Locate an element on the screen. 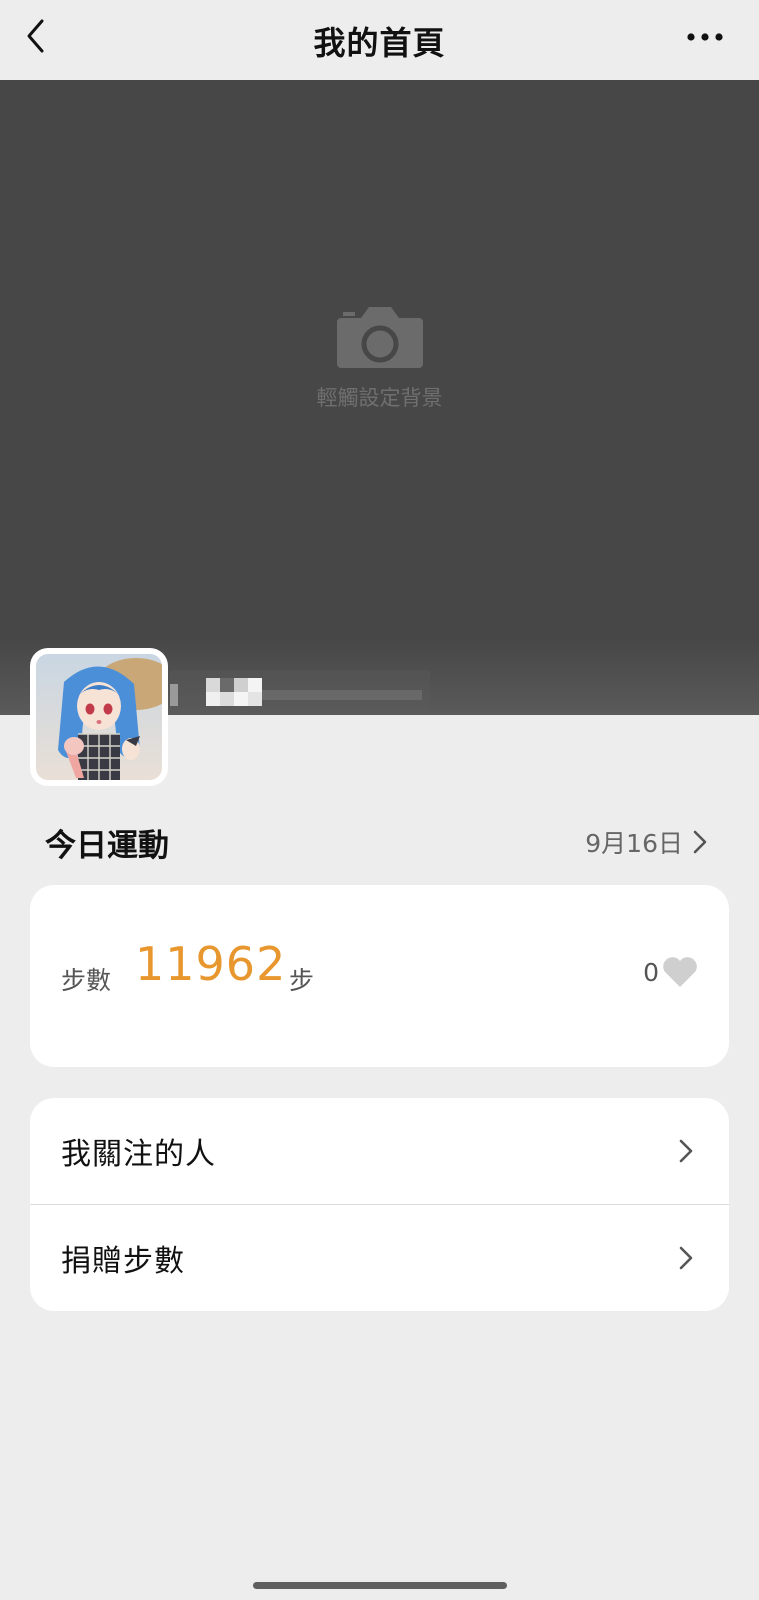 The height and width of the screenshot is (1600, 759). set-background-hint: 輕觸設定背景 is located at coordinates (379, 398).